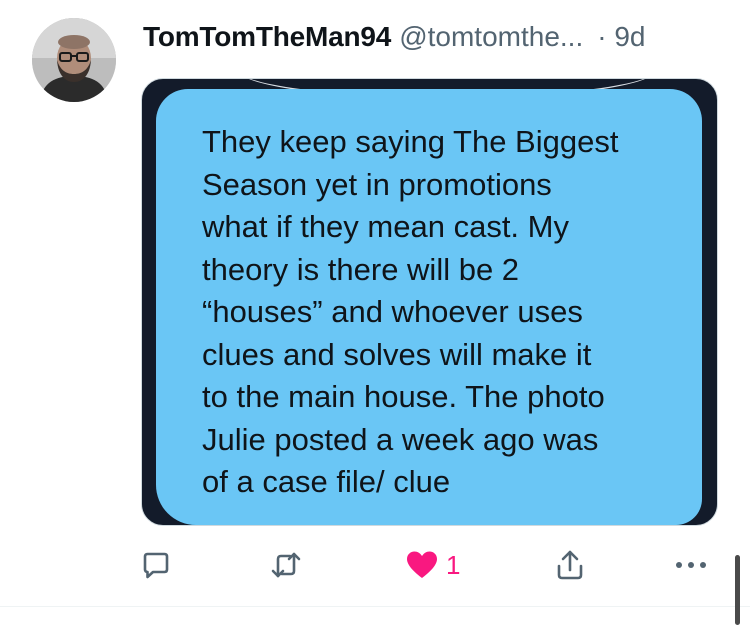 The width and height of the screenshot is (750, 625). I want to click on tweet-divider, so click(375, 606).